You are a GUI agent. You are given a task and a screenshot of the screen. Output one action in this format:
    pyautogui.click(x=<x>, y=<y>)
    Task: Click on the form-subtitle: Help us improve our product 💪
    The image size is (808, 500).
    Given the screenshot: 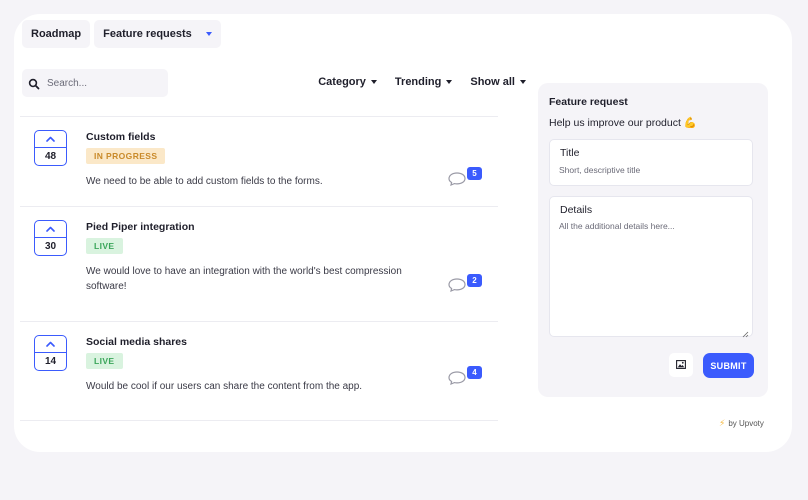 What is the action you would take?
    pyautogui.click(x=623, y=123)
    